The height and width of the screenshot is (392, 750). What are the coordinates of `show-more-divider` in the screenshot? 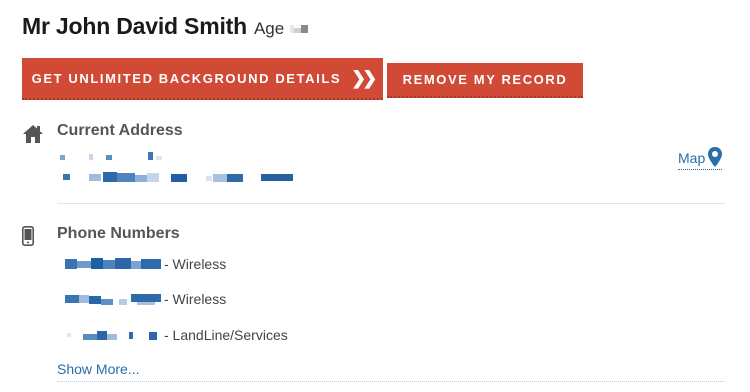 It's located at (391, 381).